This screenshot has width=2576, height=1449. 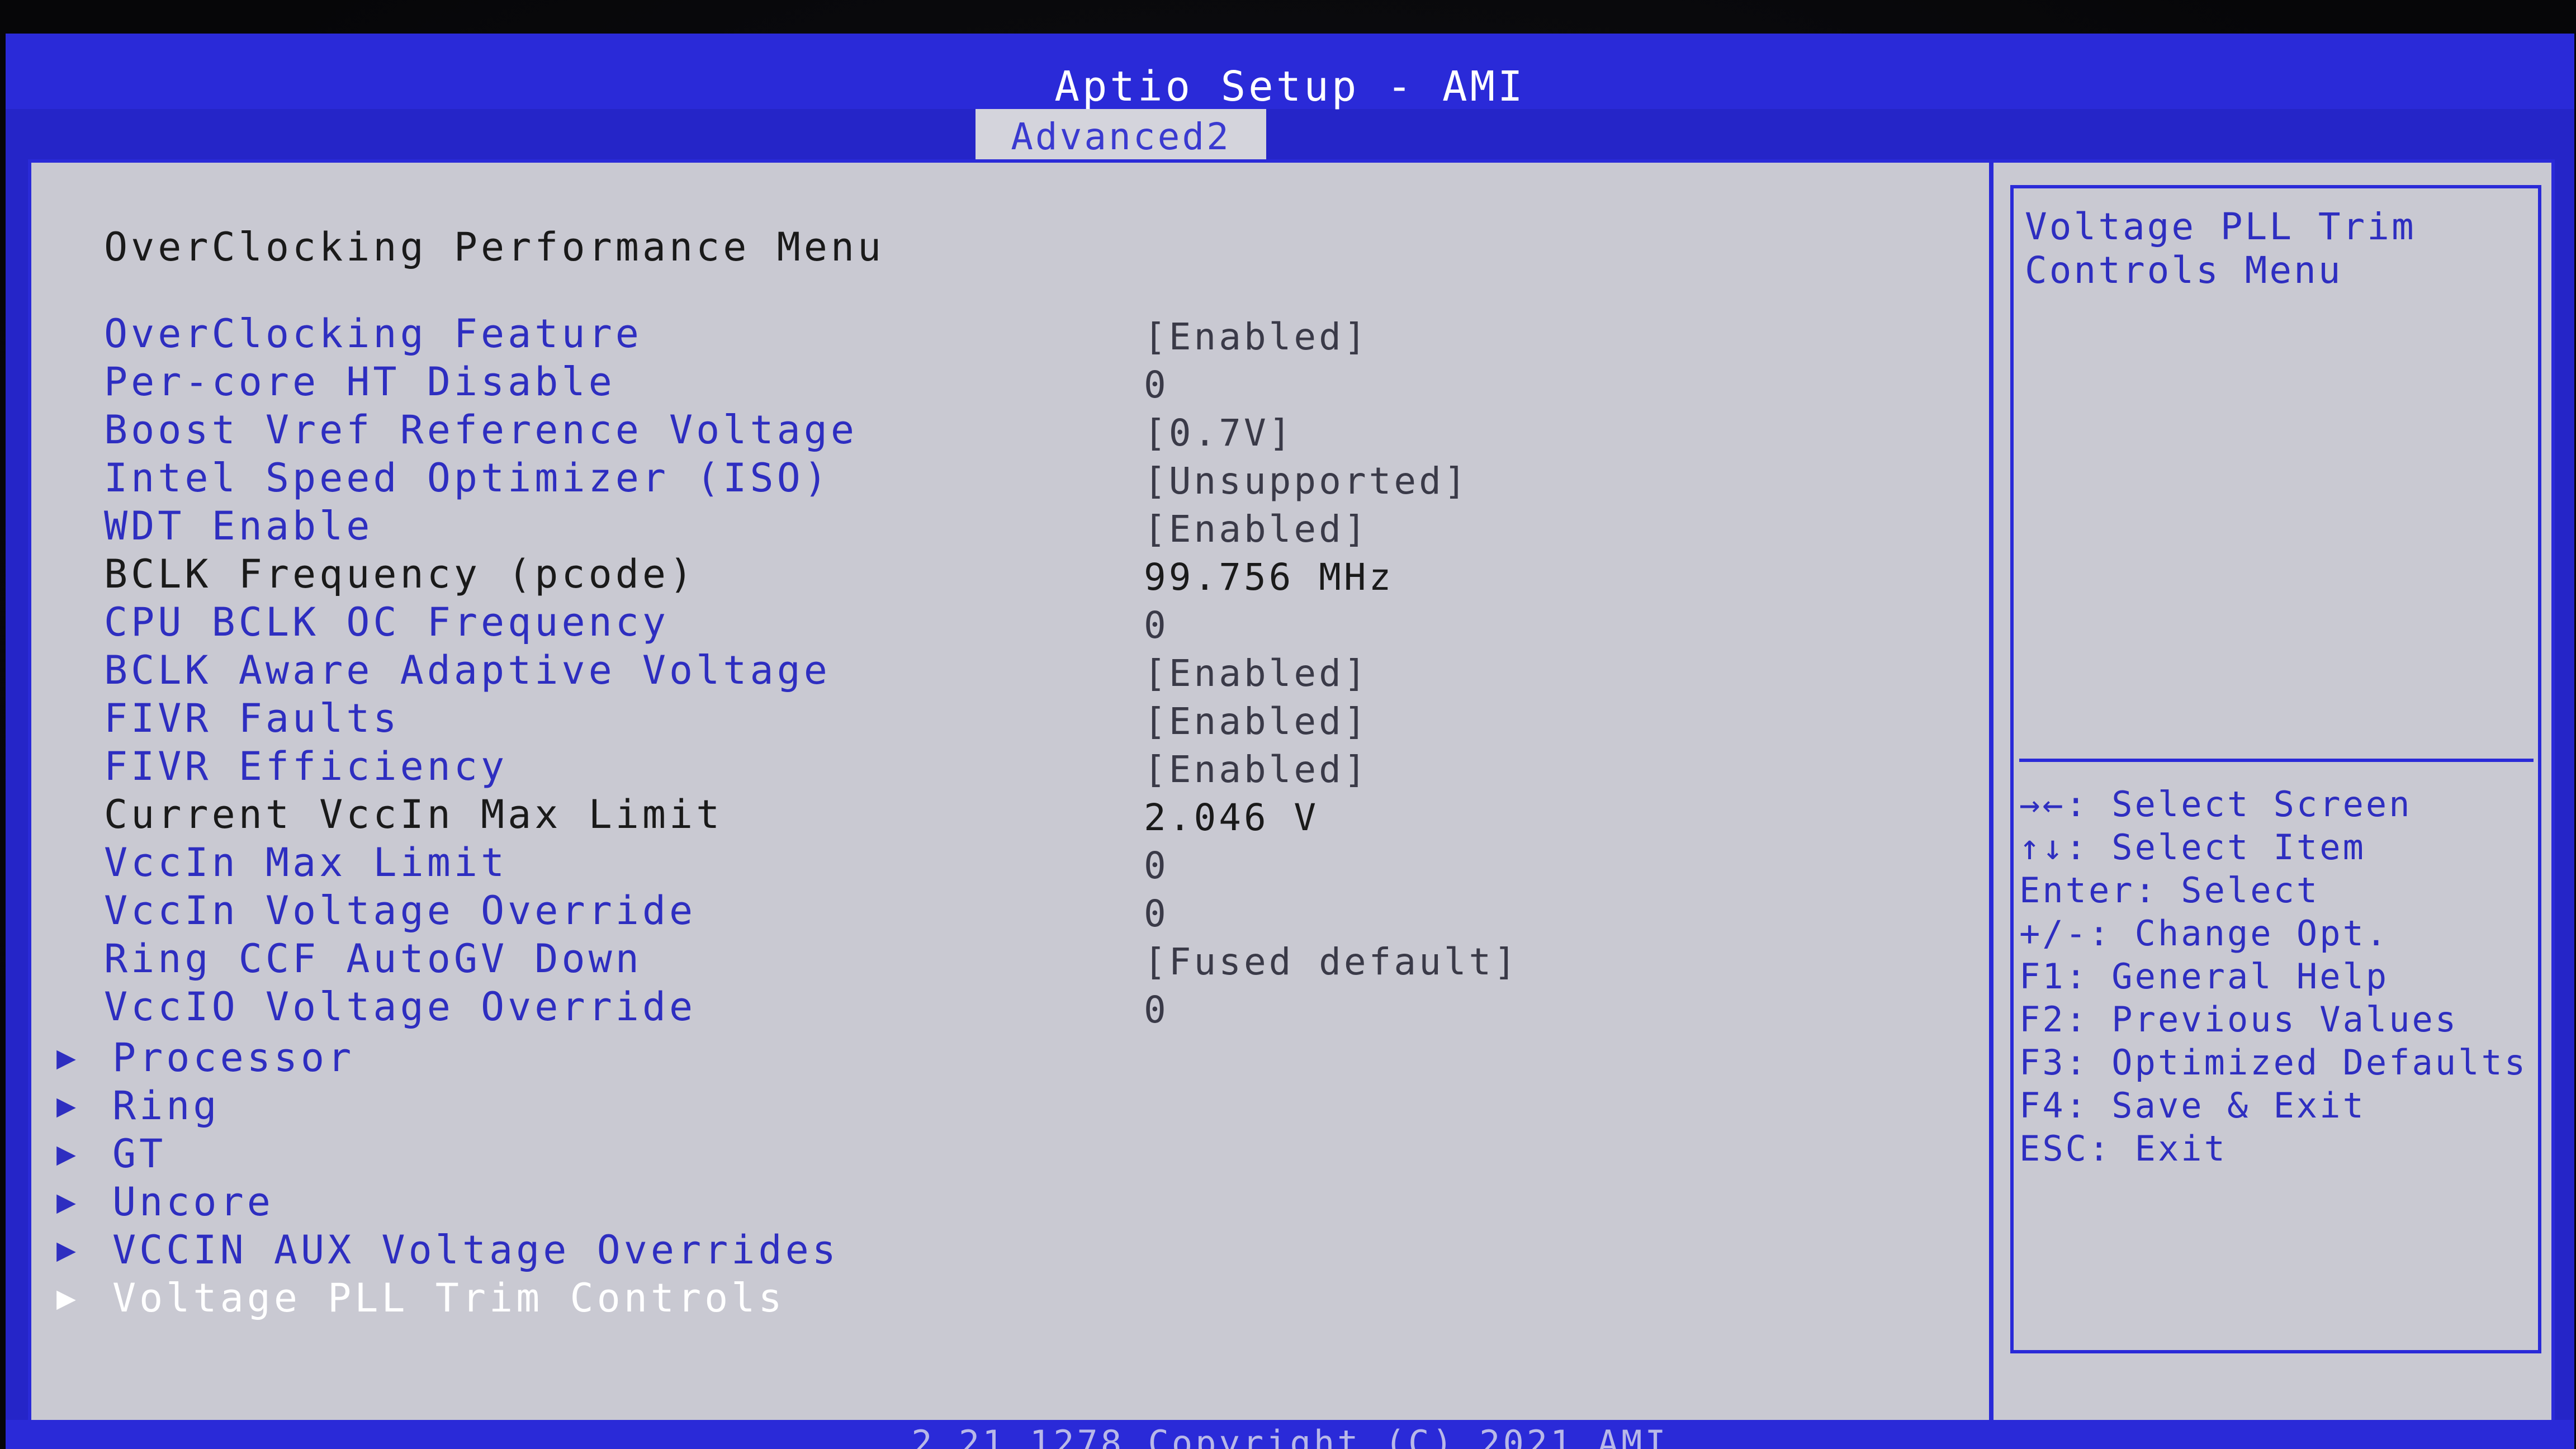 I want to click on submenu-label: GT, so click(x=139, y=1154).